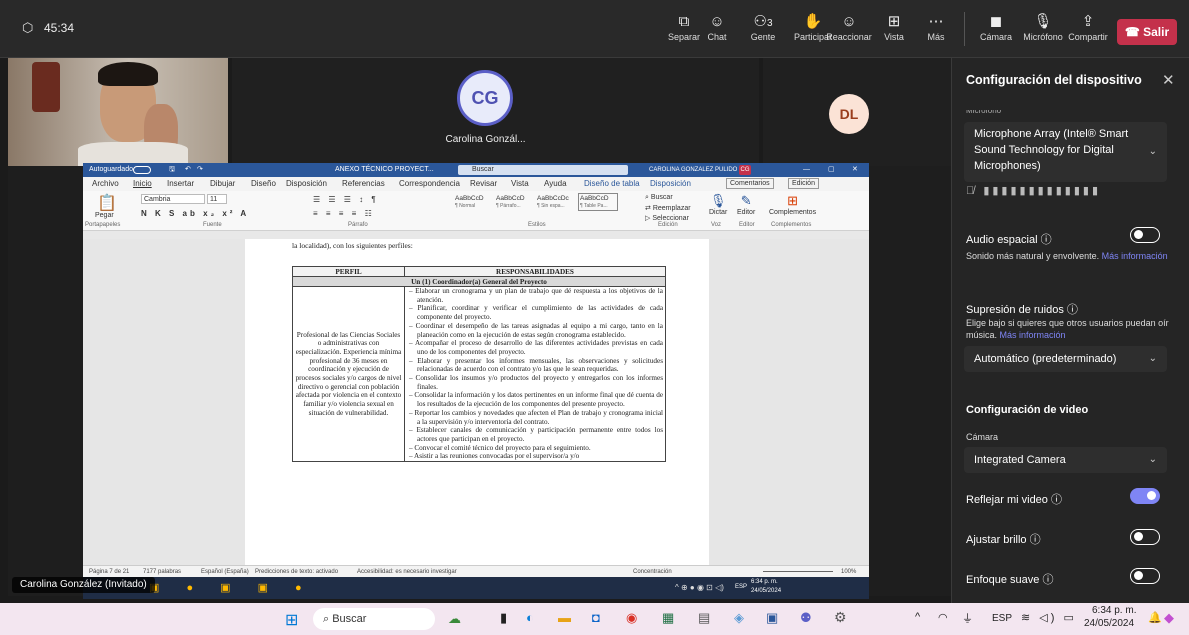  I want to click on mirror-video-toggle, so click(1145, 496).